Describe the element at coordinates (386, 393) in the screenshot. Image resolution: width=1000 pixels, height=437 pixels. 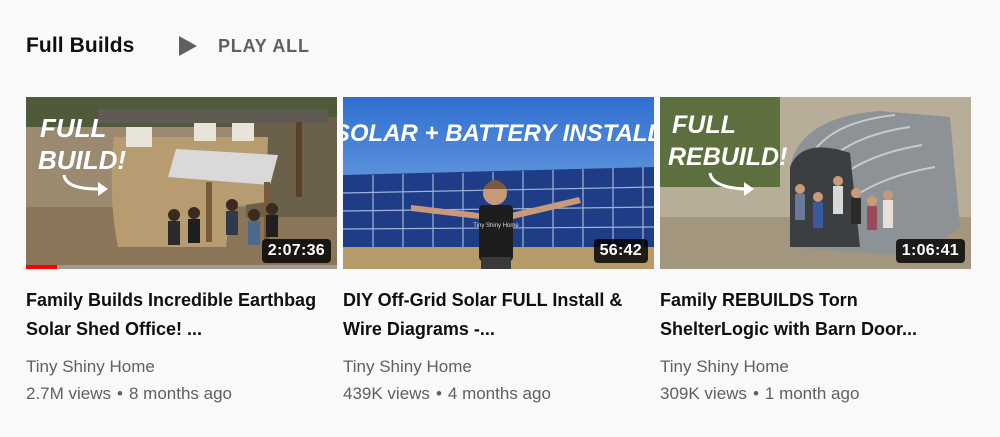
I see `view-count: 439K views` at that location.